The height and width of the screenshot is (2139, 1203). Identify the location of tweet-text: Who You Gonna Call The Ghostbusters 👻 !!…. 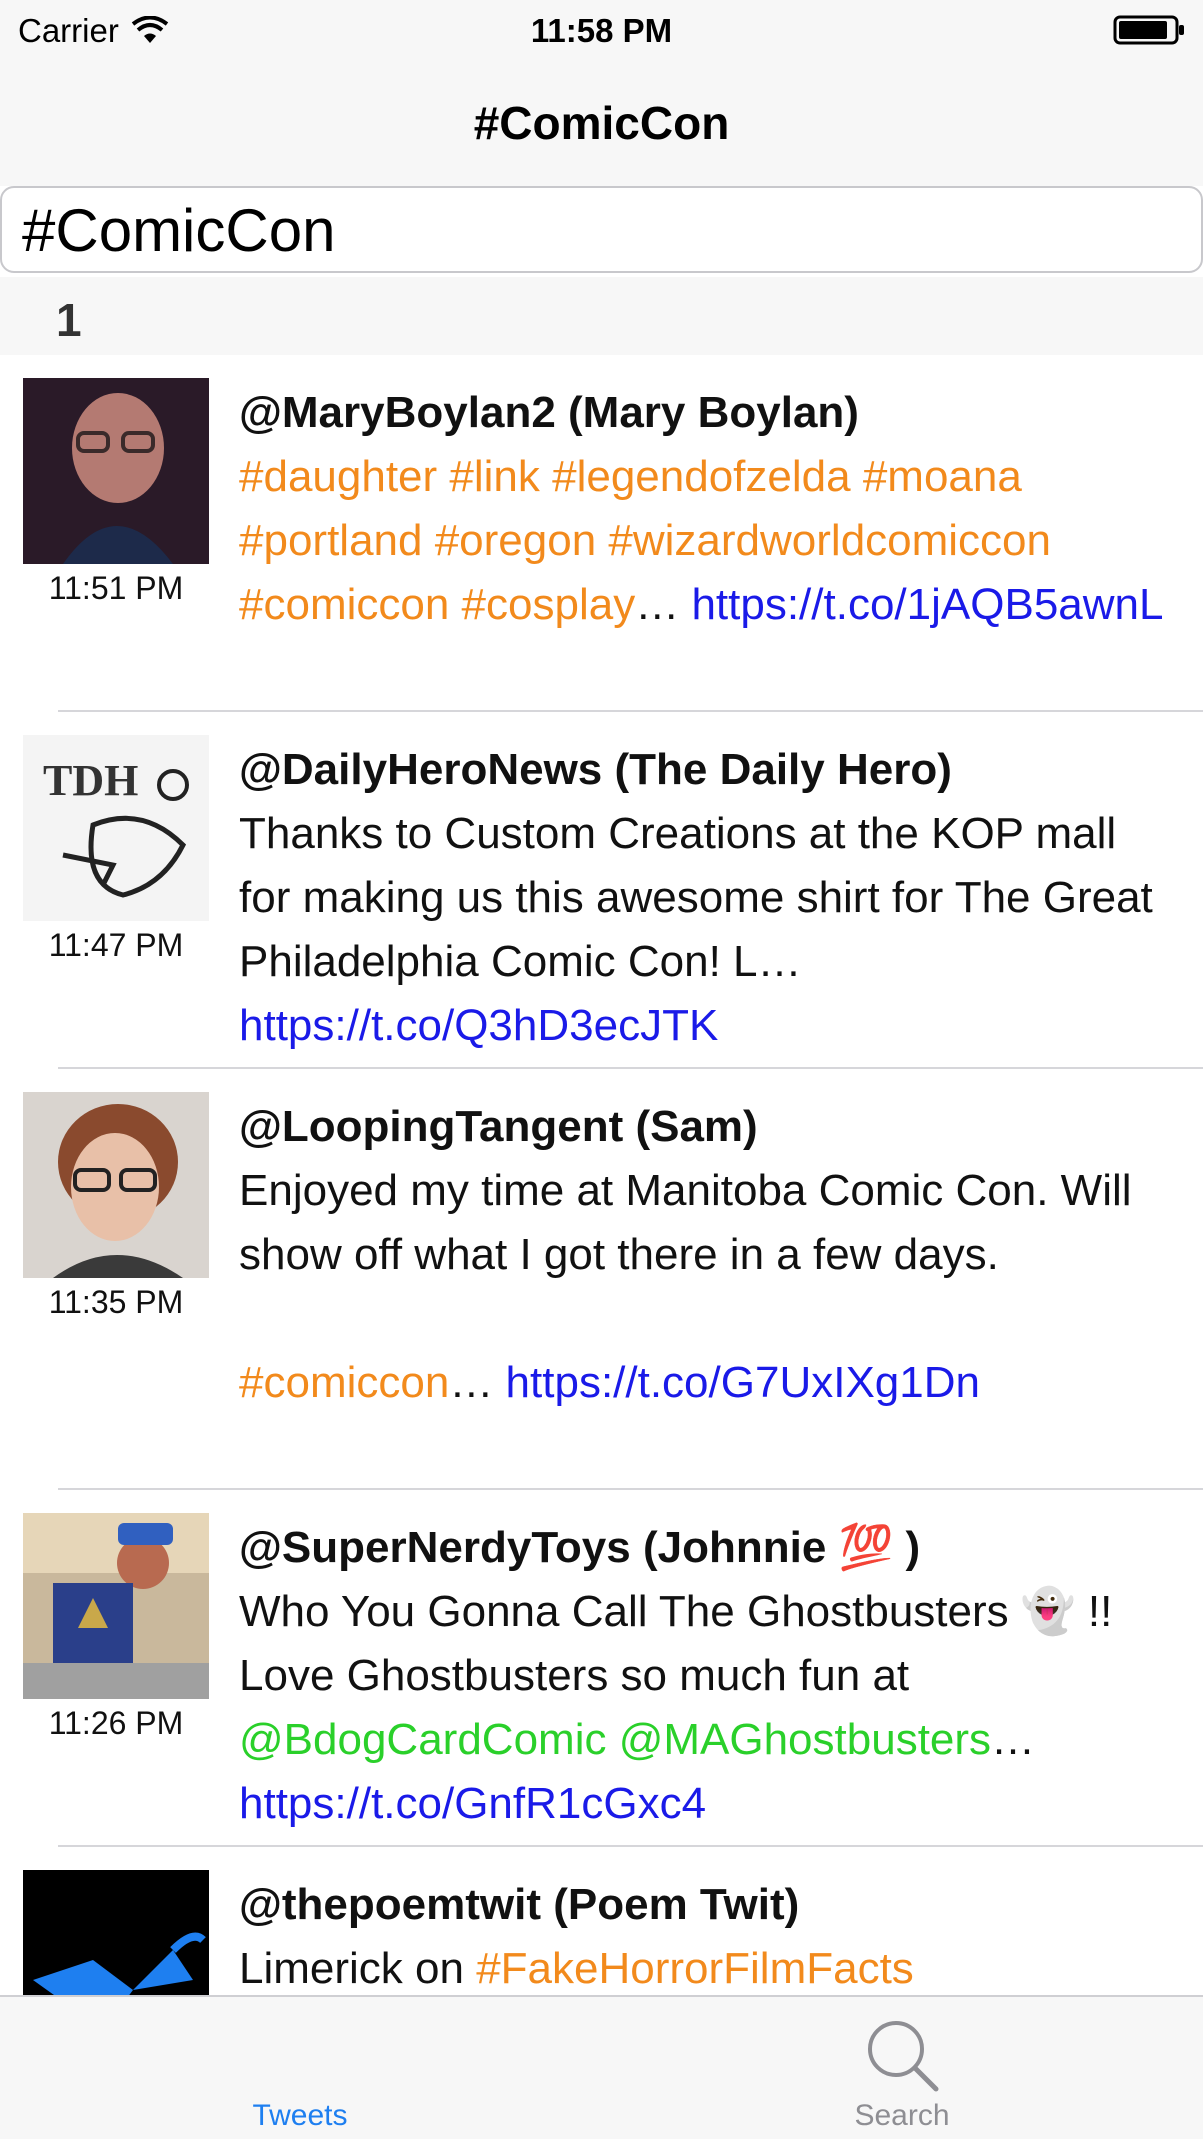
(676, 1643).